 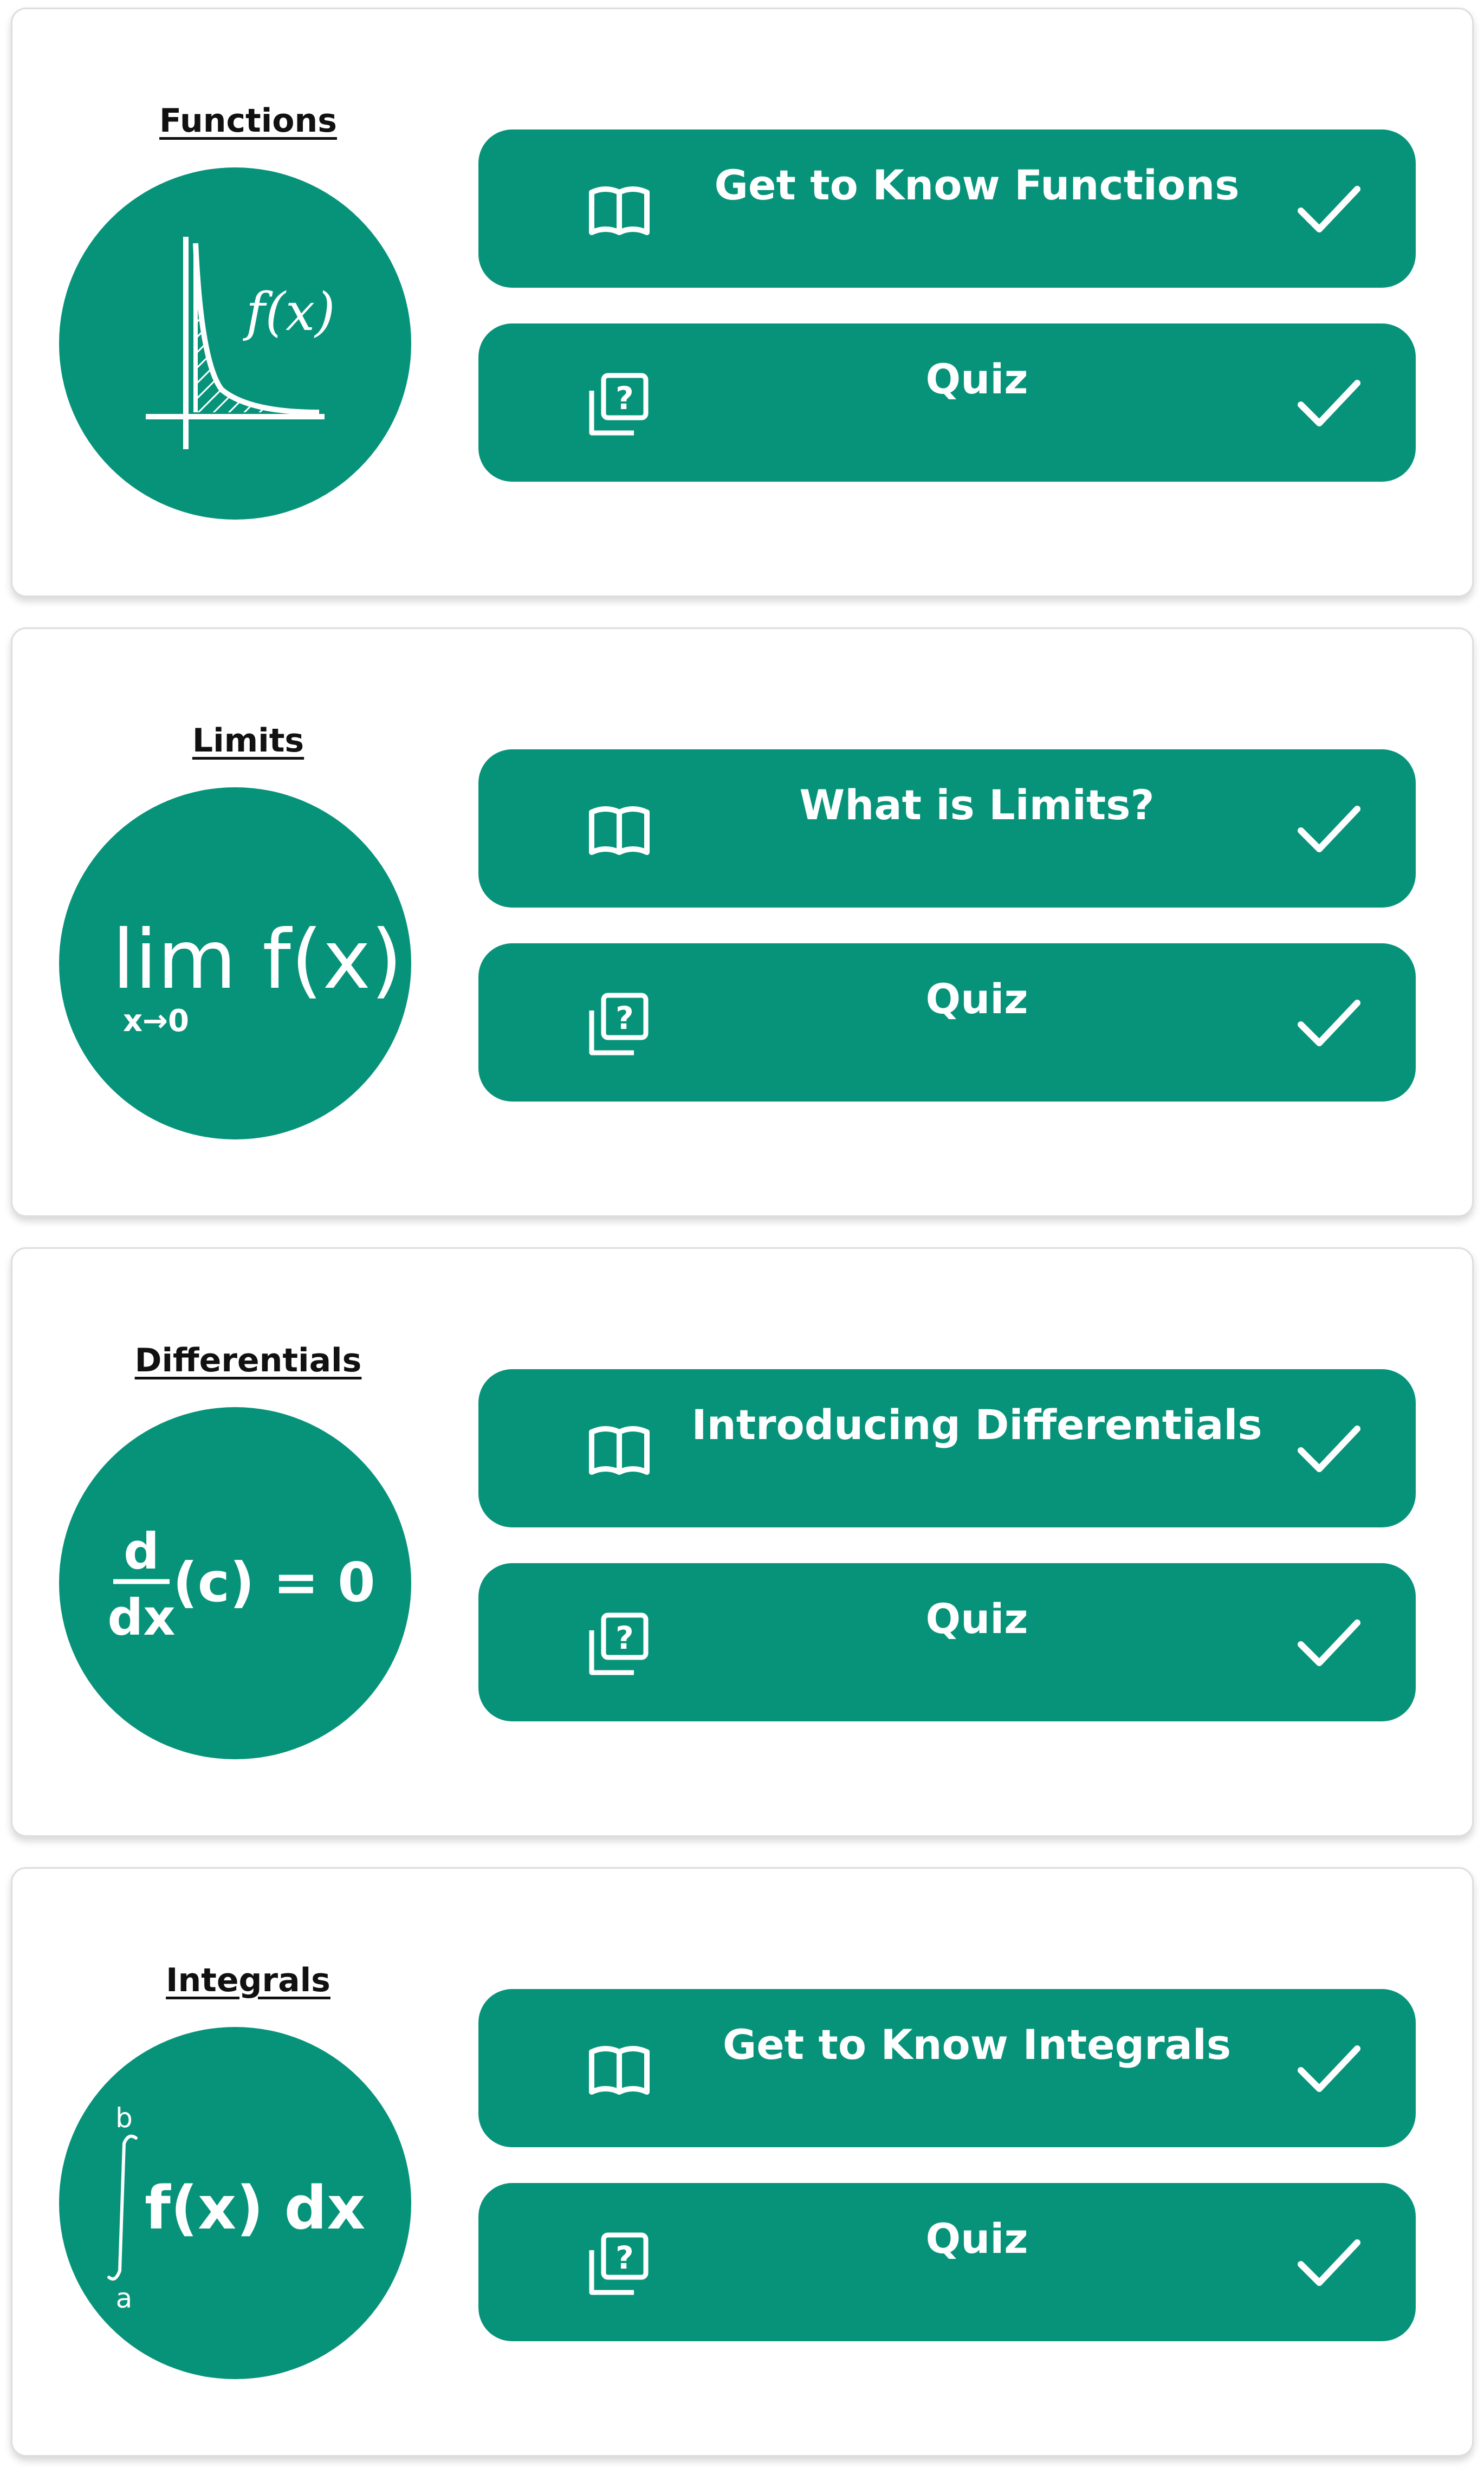 What do you see at coordinates (977, 2044) in the screenshot?
I see `lesson-label: Get to Know Integrals` at bounding box center [977, 2044].